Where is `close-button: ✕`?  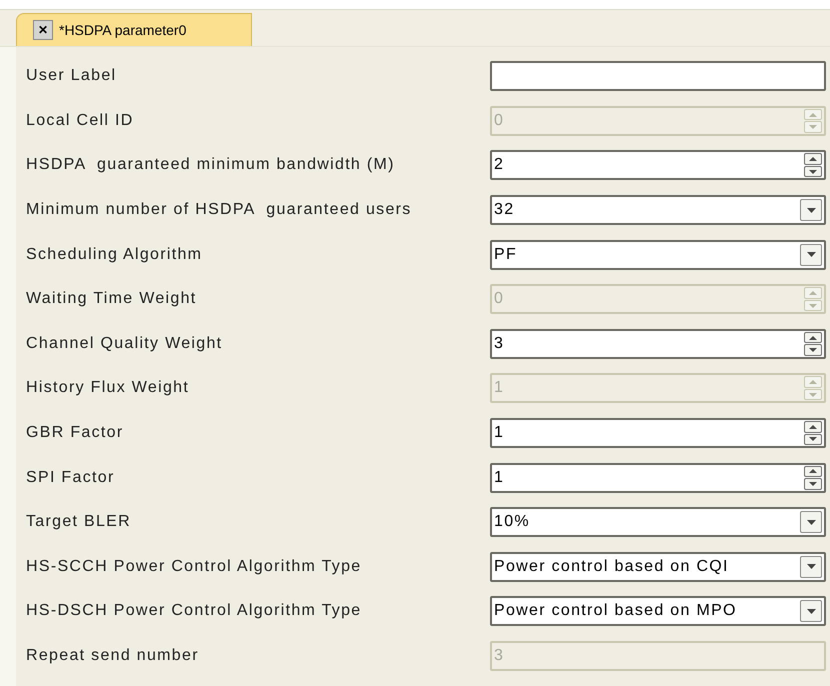
close-button: ✕ is located at coordinates (43, 30).